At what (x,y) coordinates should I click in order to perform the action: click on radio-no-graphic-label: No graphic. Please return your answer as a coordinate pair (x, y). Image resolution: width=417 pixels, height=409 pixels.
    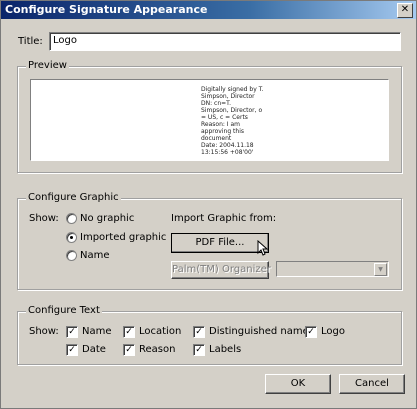
    Looking at the image, I should click on (107, 218).